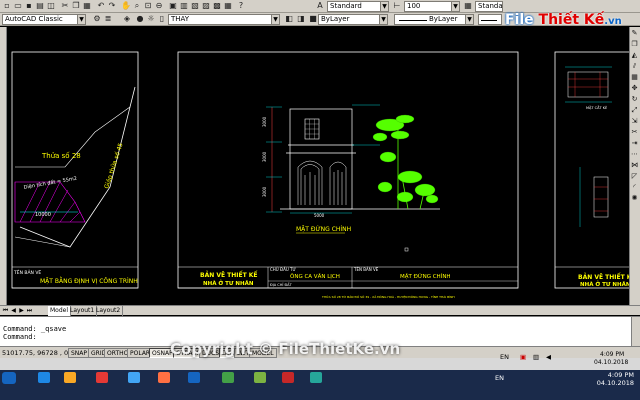 The width and height of the screenshot is (640, 400). Describe the element at coordinates (126, 6) in the screenshot. I see `pan-icon: ✋` at that location.